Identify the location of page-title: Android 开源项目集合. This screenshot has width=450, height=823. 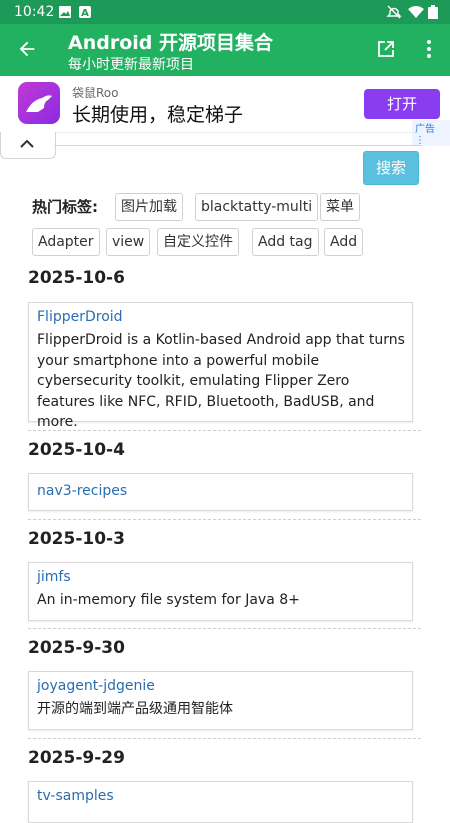
(170, 43).